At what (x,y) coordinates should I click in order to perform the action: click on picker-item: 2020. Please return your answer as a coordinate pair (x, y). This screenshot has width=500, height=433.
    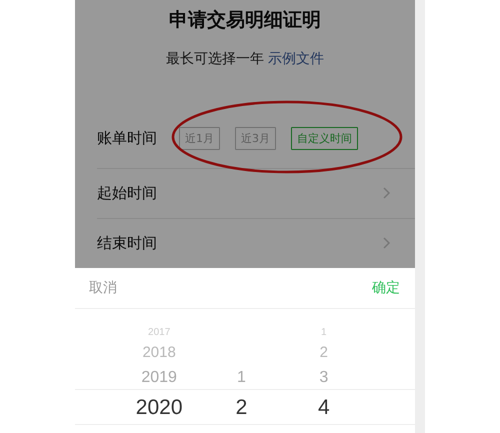
    Looking at the image, I should click on (159, 407).